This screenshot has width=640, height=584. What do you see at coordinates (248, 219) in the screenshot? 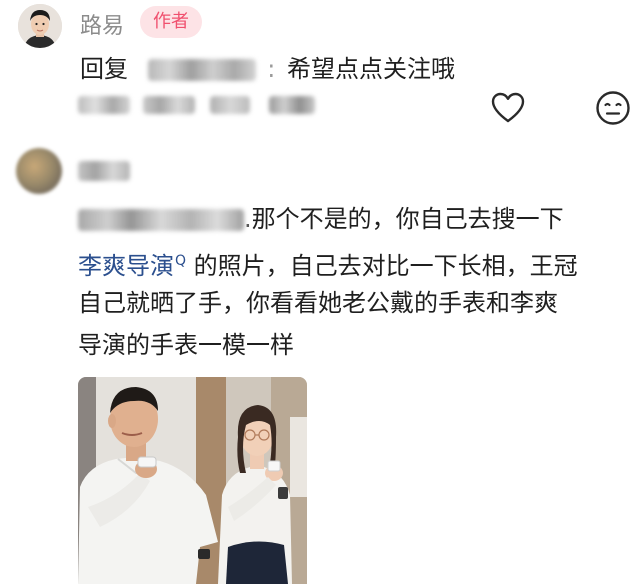
I see `comment2-colon: .` at bounding box center [248, 219].